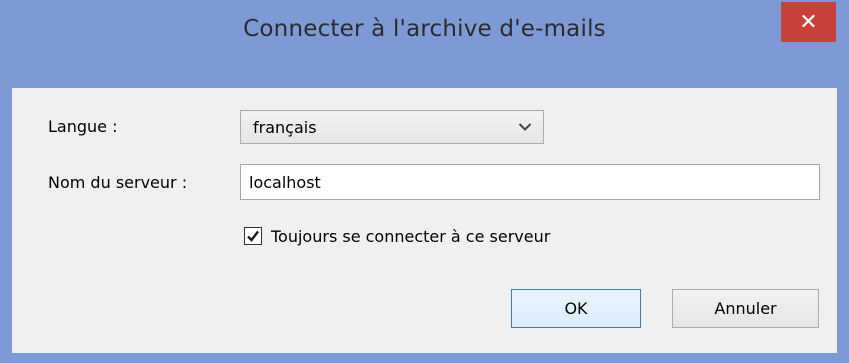 This screenshot has width=849, height=363. What do you see at coordinates (576, 308) in the screenshot?
I see `ok-button: OK` at bounding box center [576, 308].